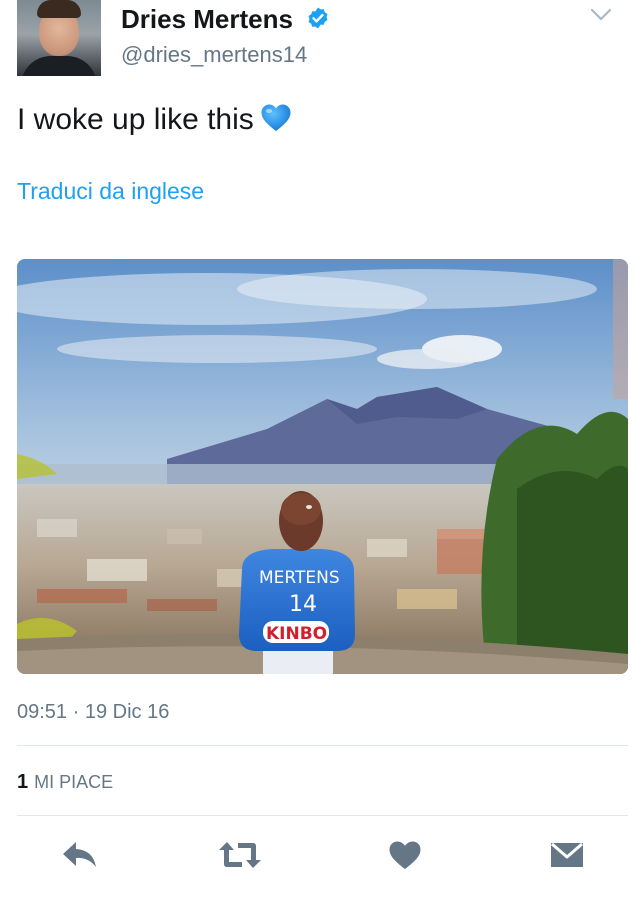 This screenshot has height=900, width=635. I want to click on author-handle: @dries_mertens14, so click(214, 55).